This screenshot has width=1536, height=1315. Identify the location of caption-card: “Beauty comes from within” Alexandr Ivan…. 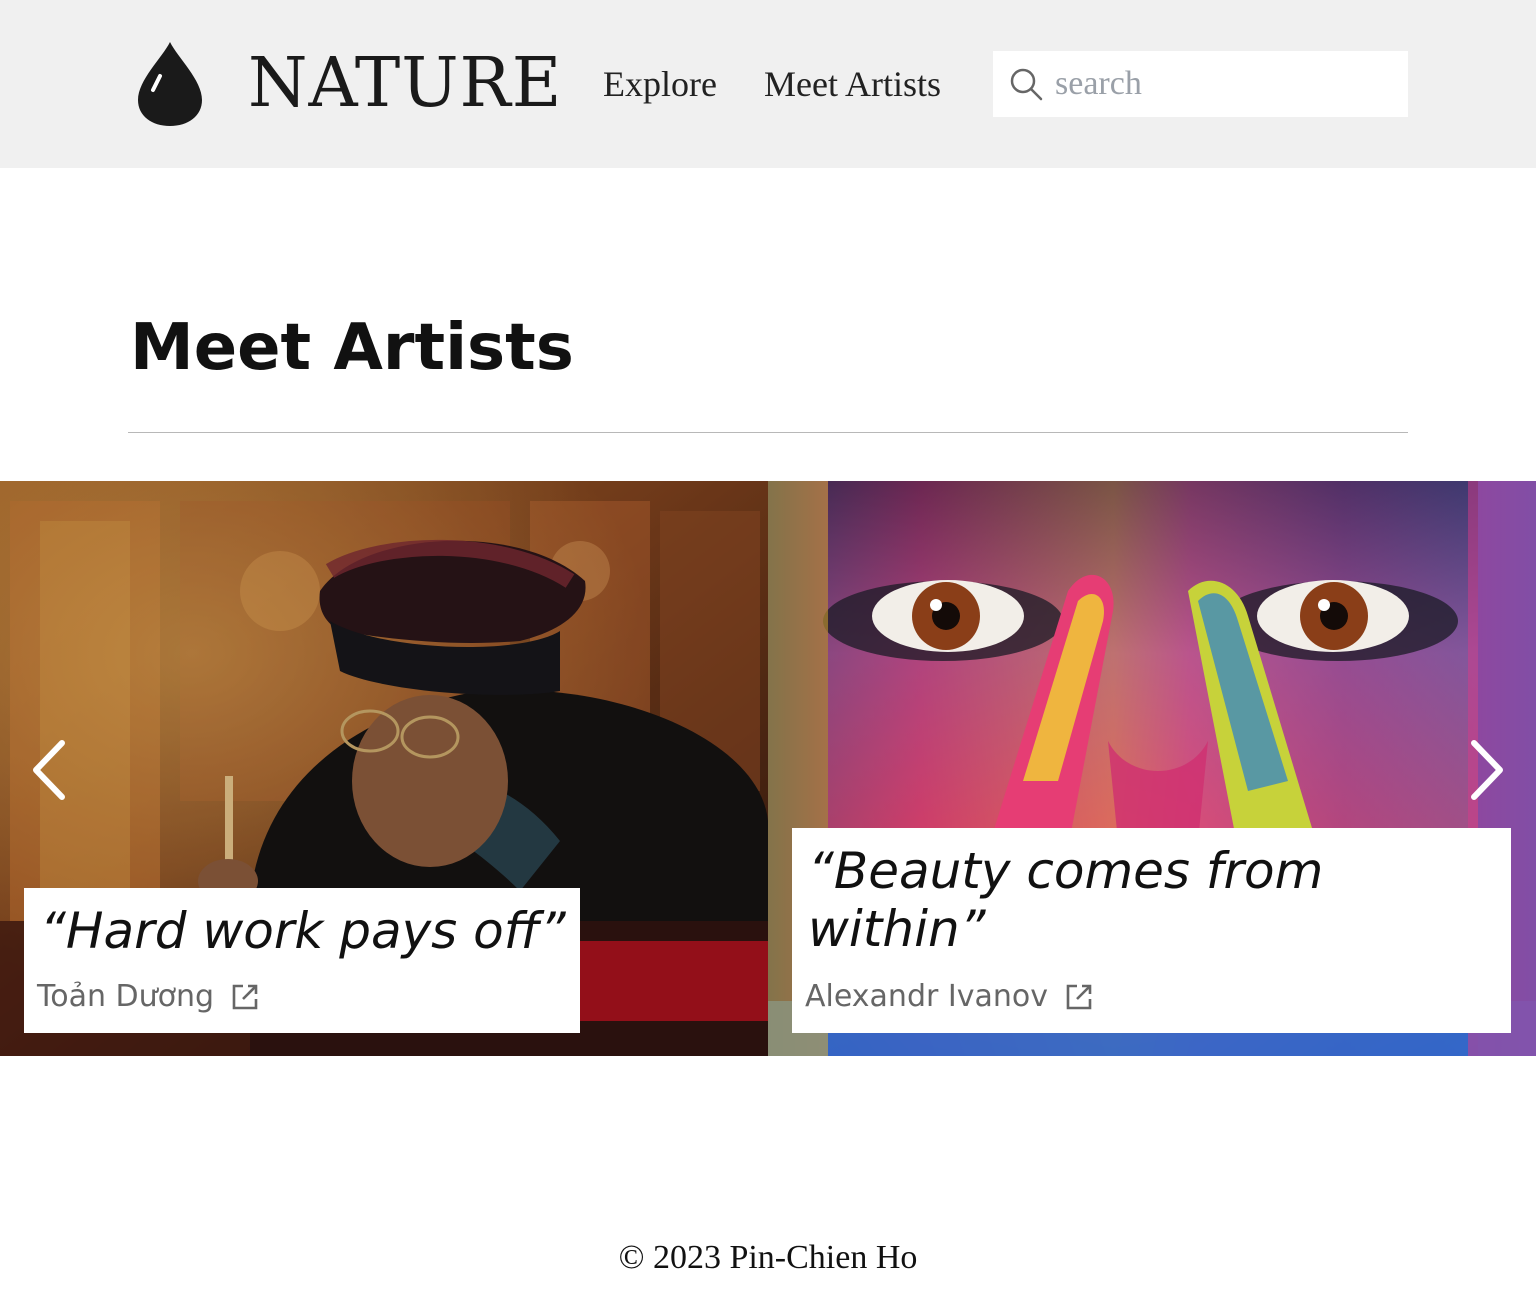
(1151, 930).